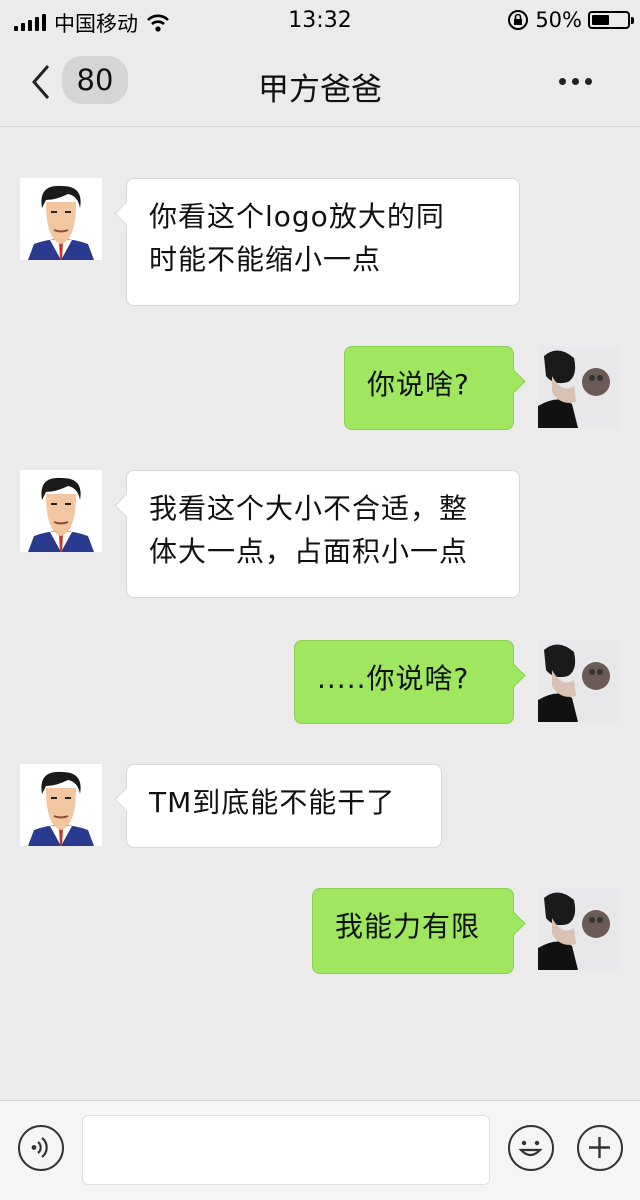 The image size is (640, 1200). Describe the element at coordinates (611, 20) in the screenshot. I see `battery-icon` at that location.